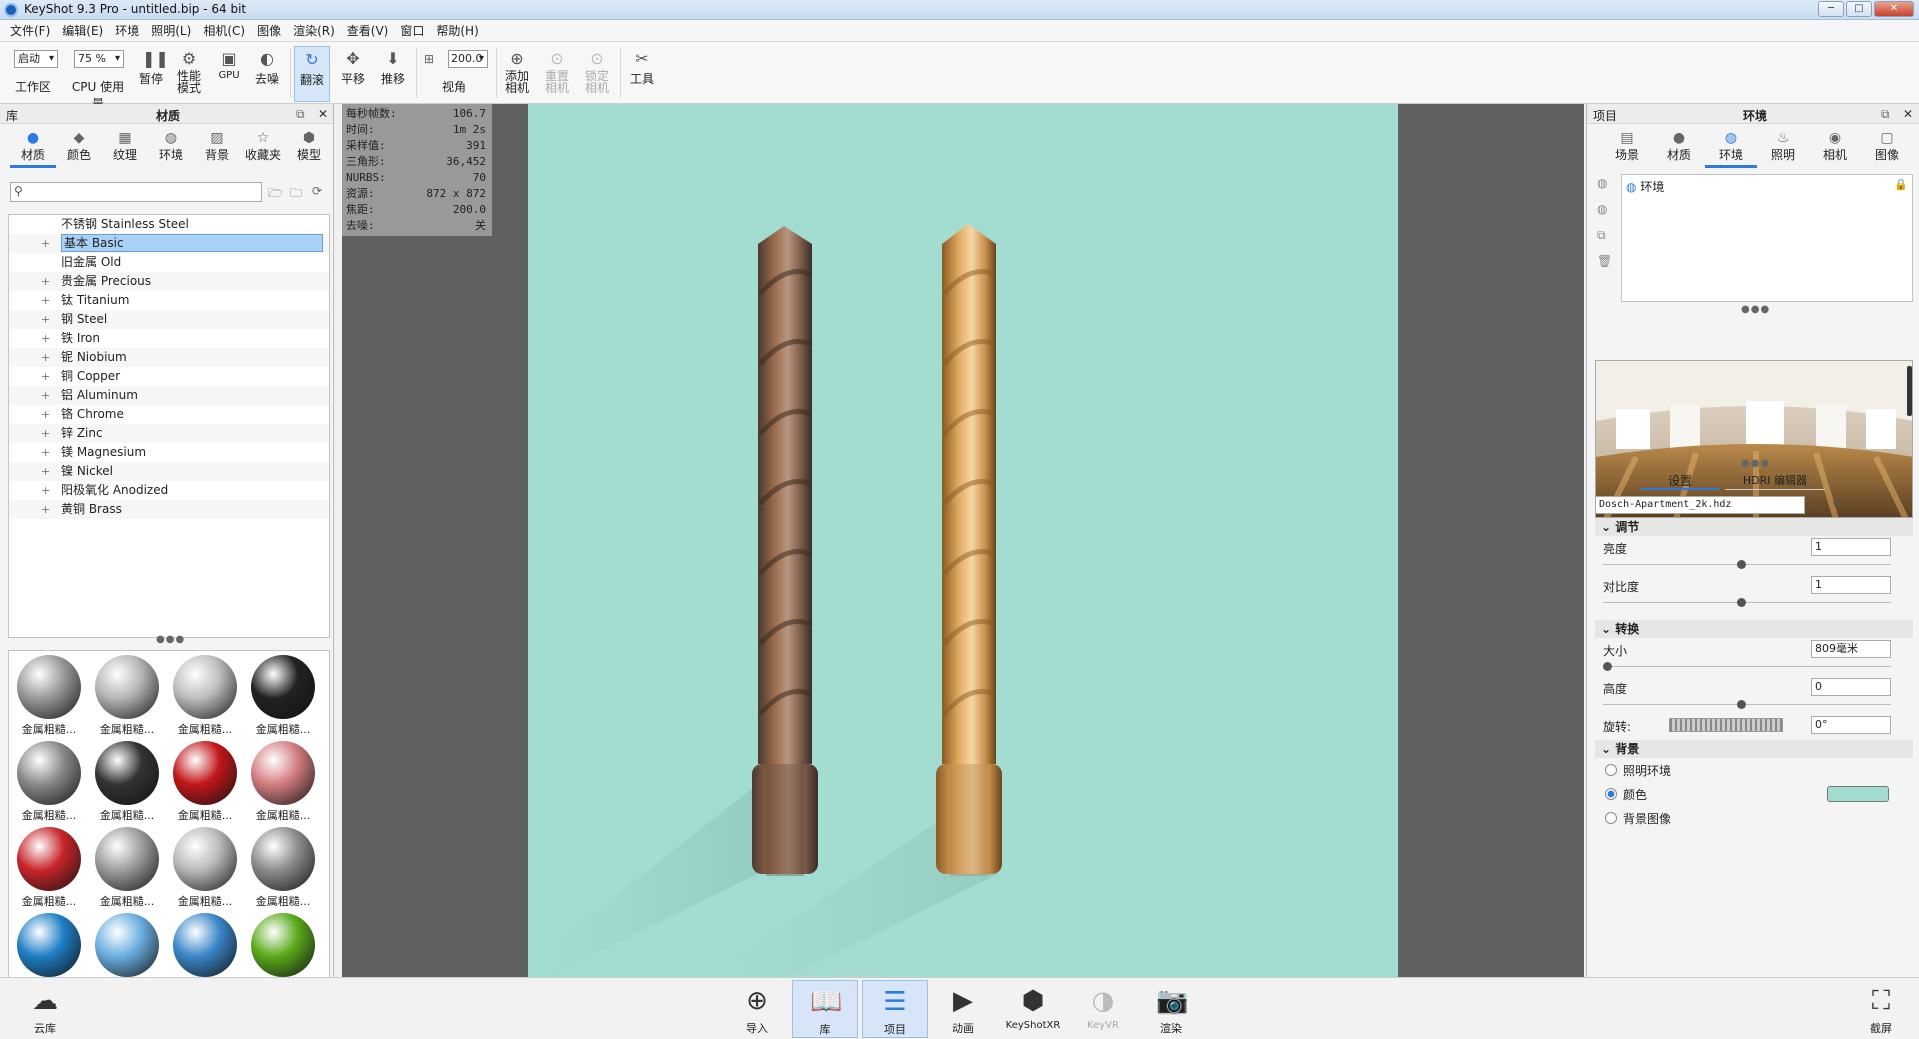 The width and height of the screenshot is (1919, 1039). Describe the element at coordinates (1783, 147) in the screenshot. I see `tab-lighting: ♨ 照明` at that location.